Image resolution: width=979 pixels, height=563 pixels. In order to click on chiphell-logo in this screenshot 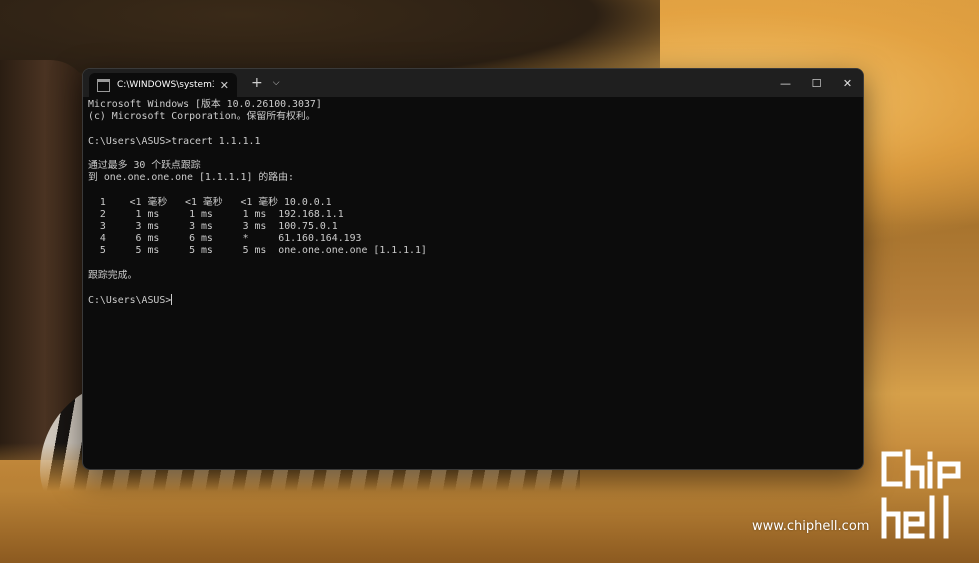, I will do `click(923, 500)`.